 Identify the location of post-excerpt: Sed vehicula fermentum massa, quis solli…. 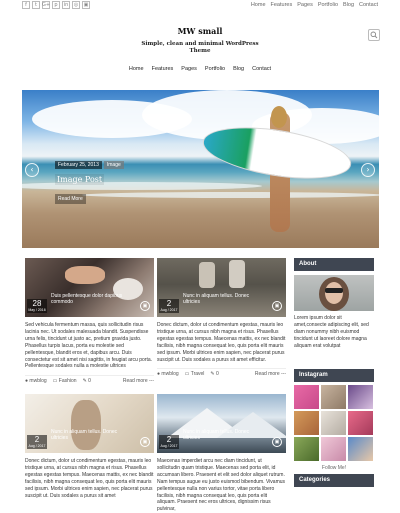
(89, 346).